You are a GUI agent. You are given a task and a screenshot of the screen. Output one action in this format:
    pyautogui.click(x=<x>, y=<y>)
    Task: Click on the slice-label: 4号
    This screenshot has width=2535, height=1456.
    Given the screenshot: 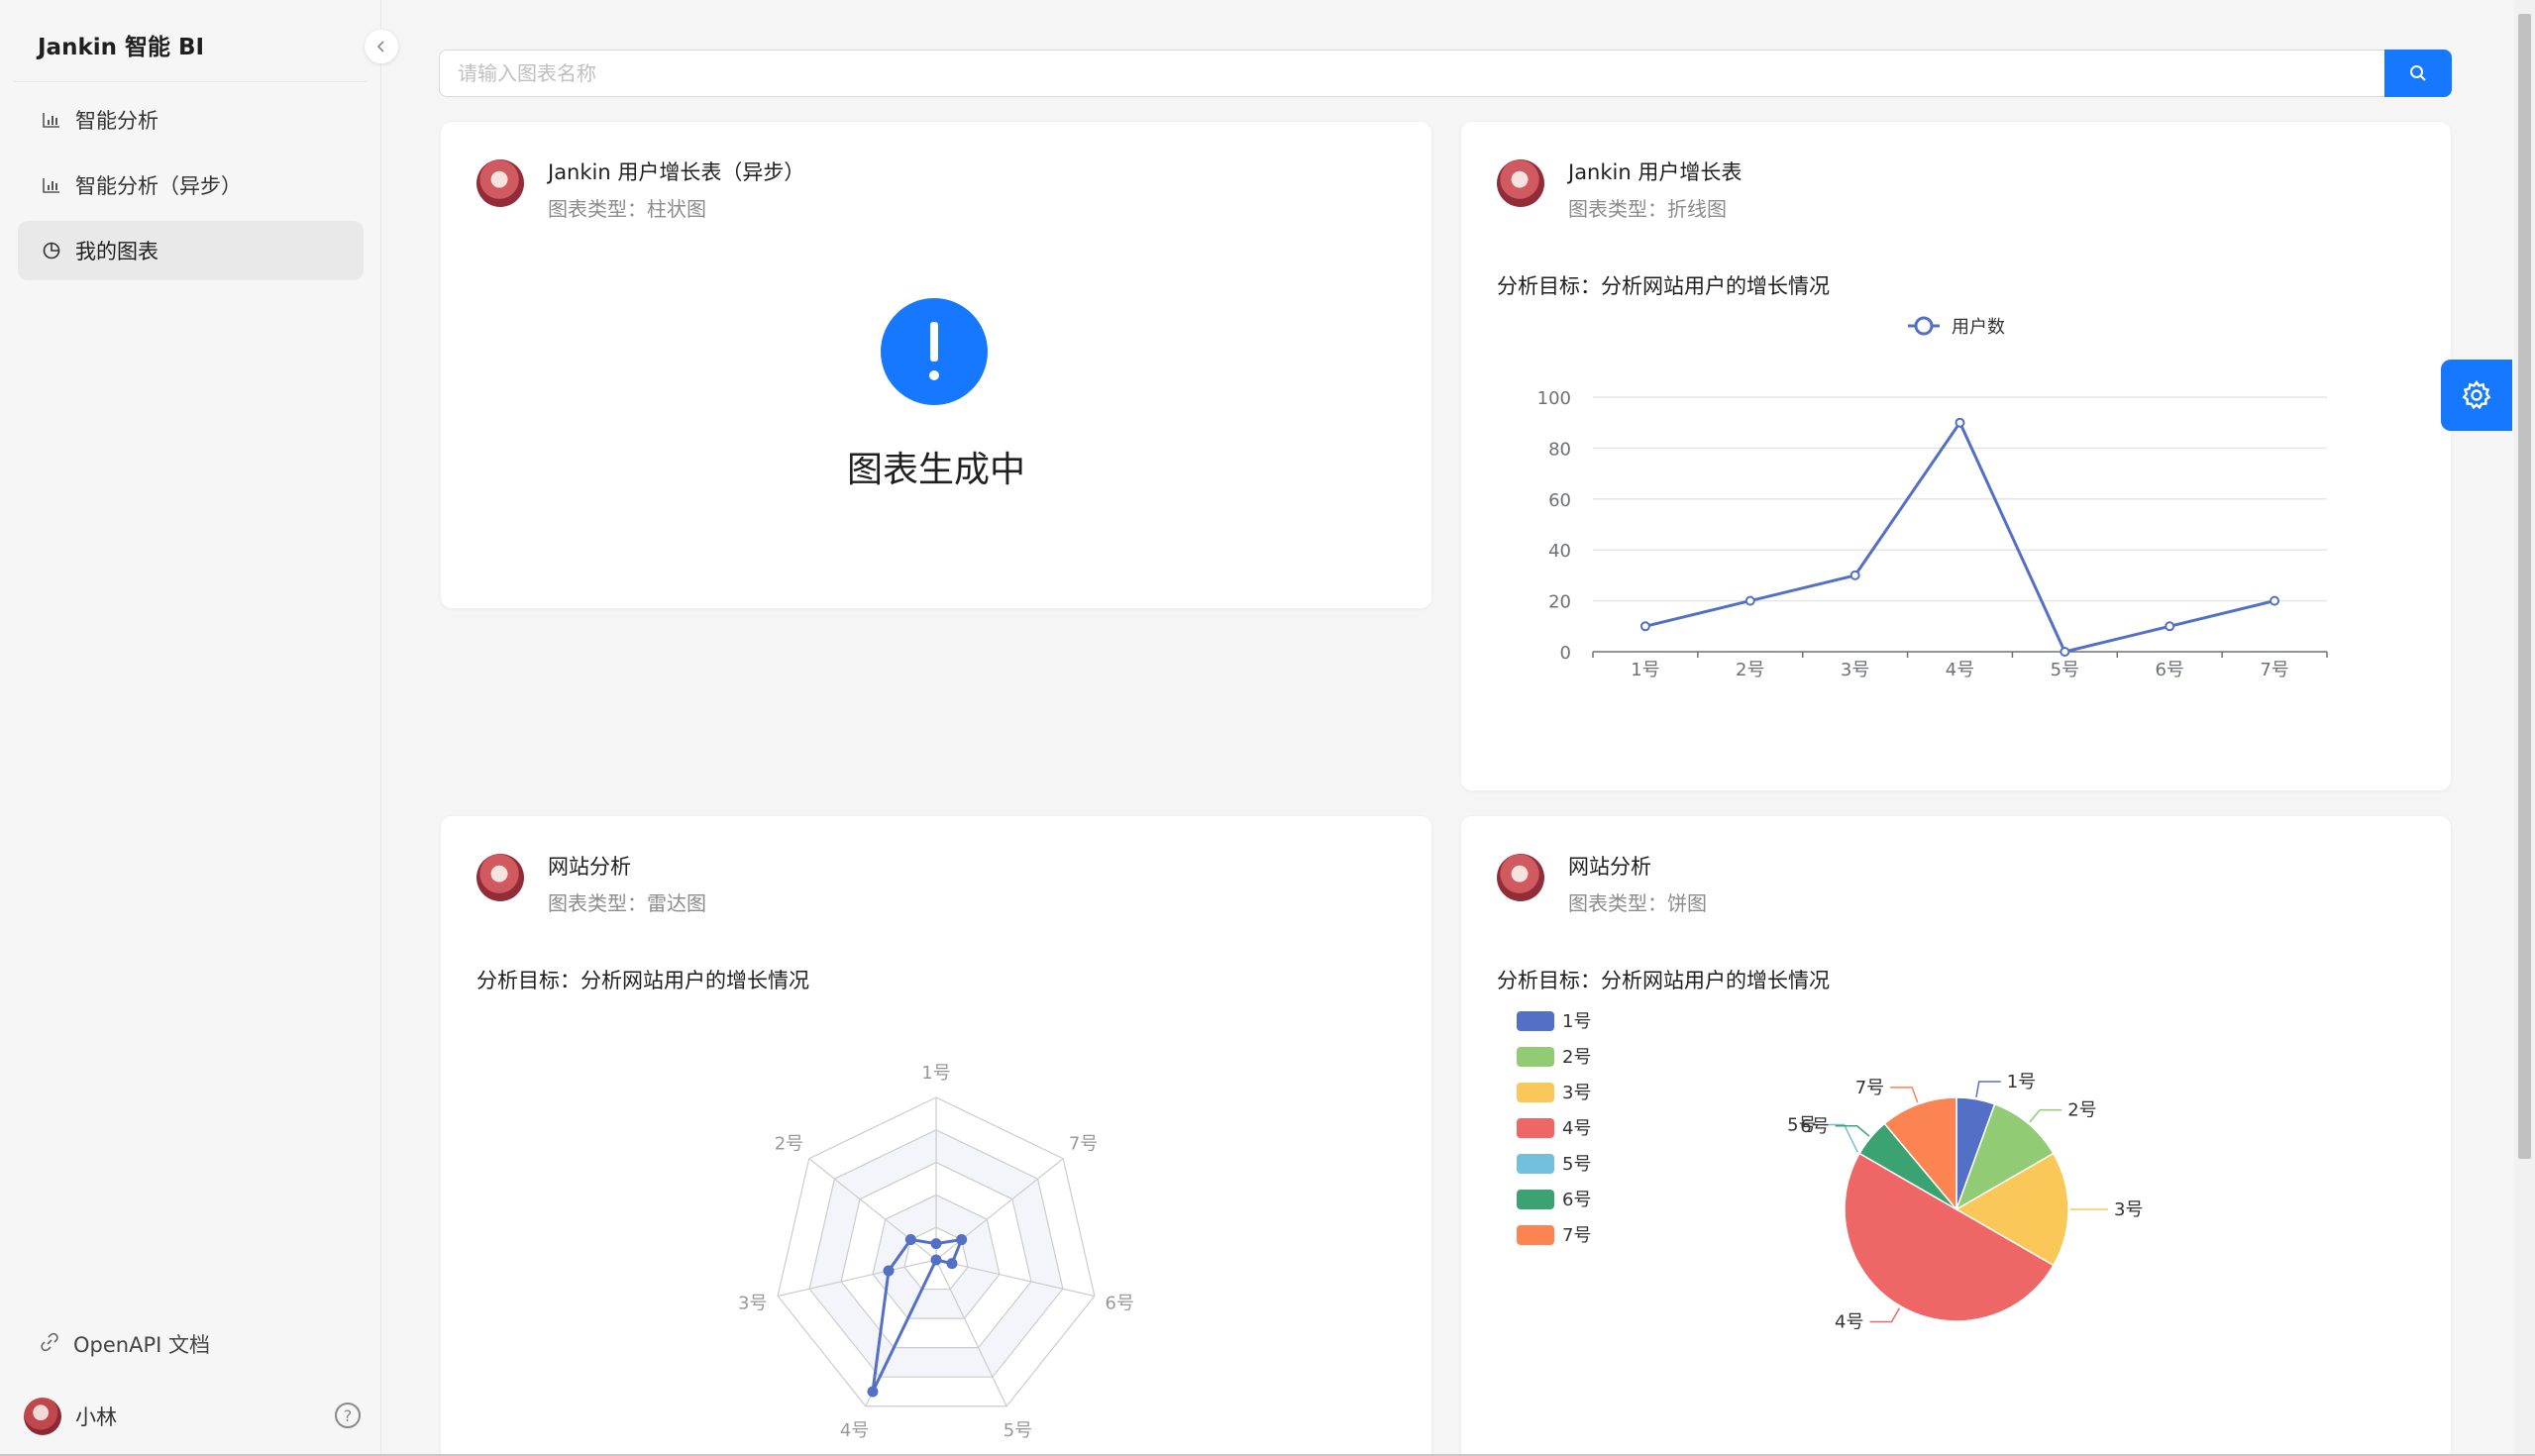 What is the action you would take?
    pyautogui.click(x=1849, y=1321)
    